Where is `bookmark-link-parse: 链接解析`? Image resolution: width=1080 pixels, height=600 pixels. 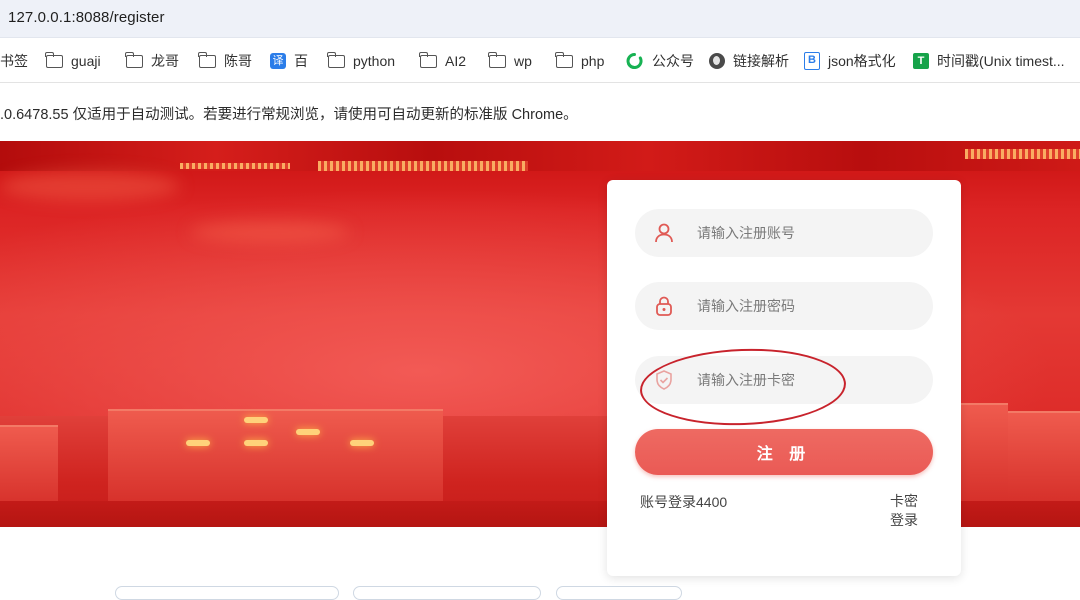
bookmark-link-parse: 链接解析 is located at coordinates (749, 61).